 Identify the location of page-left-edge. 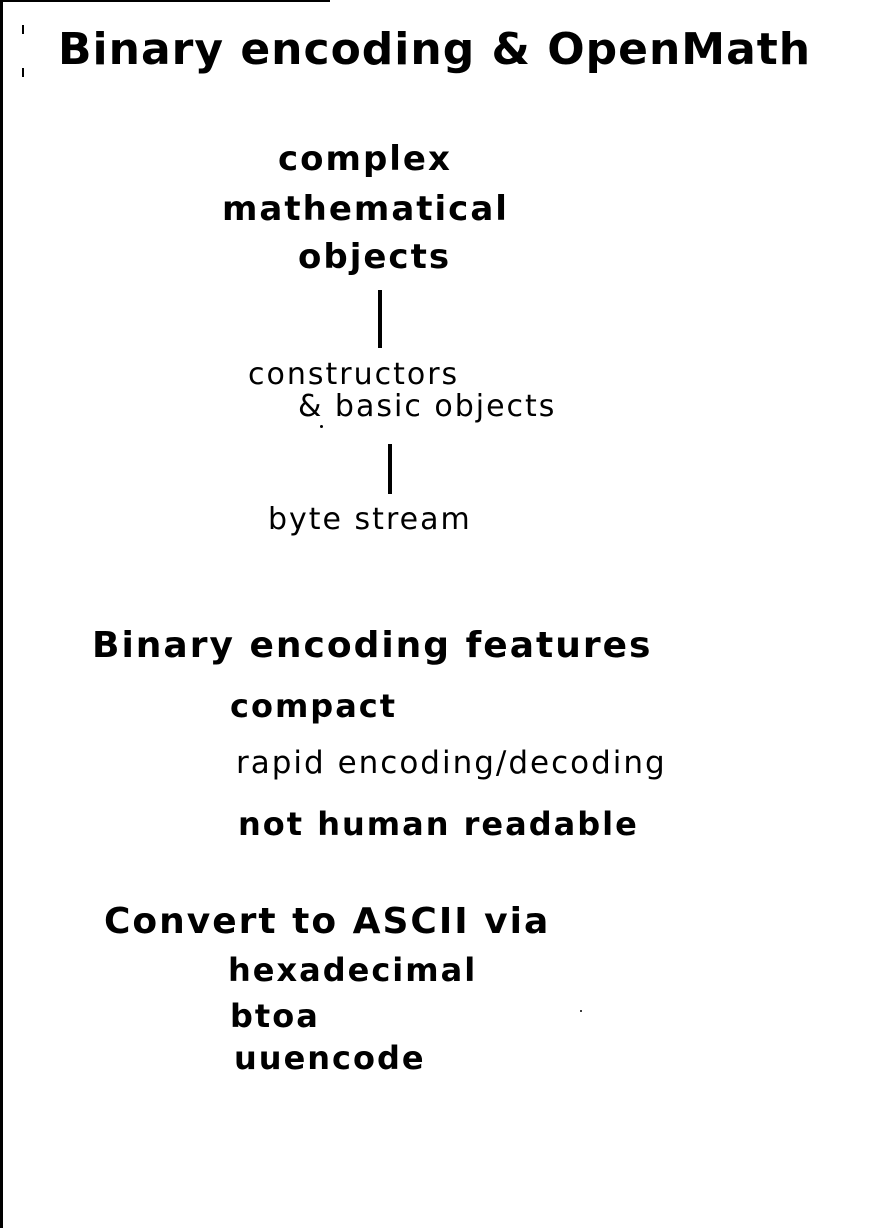
(1, 614).